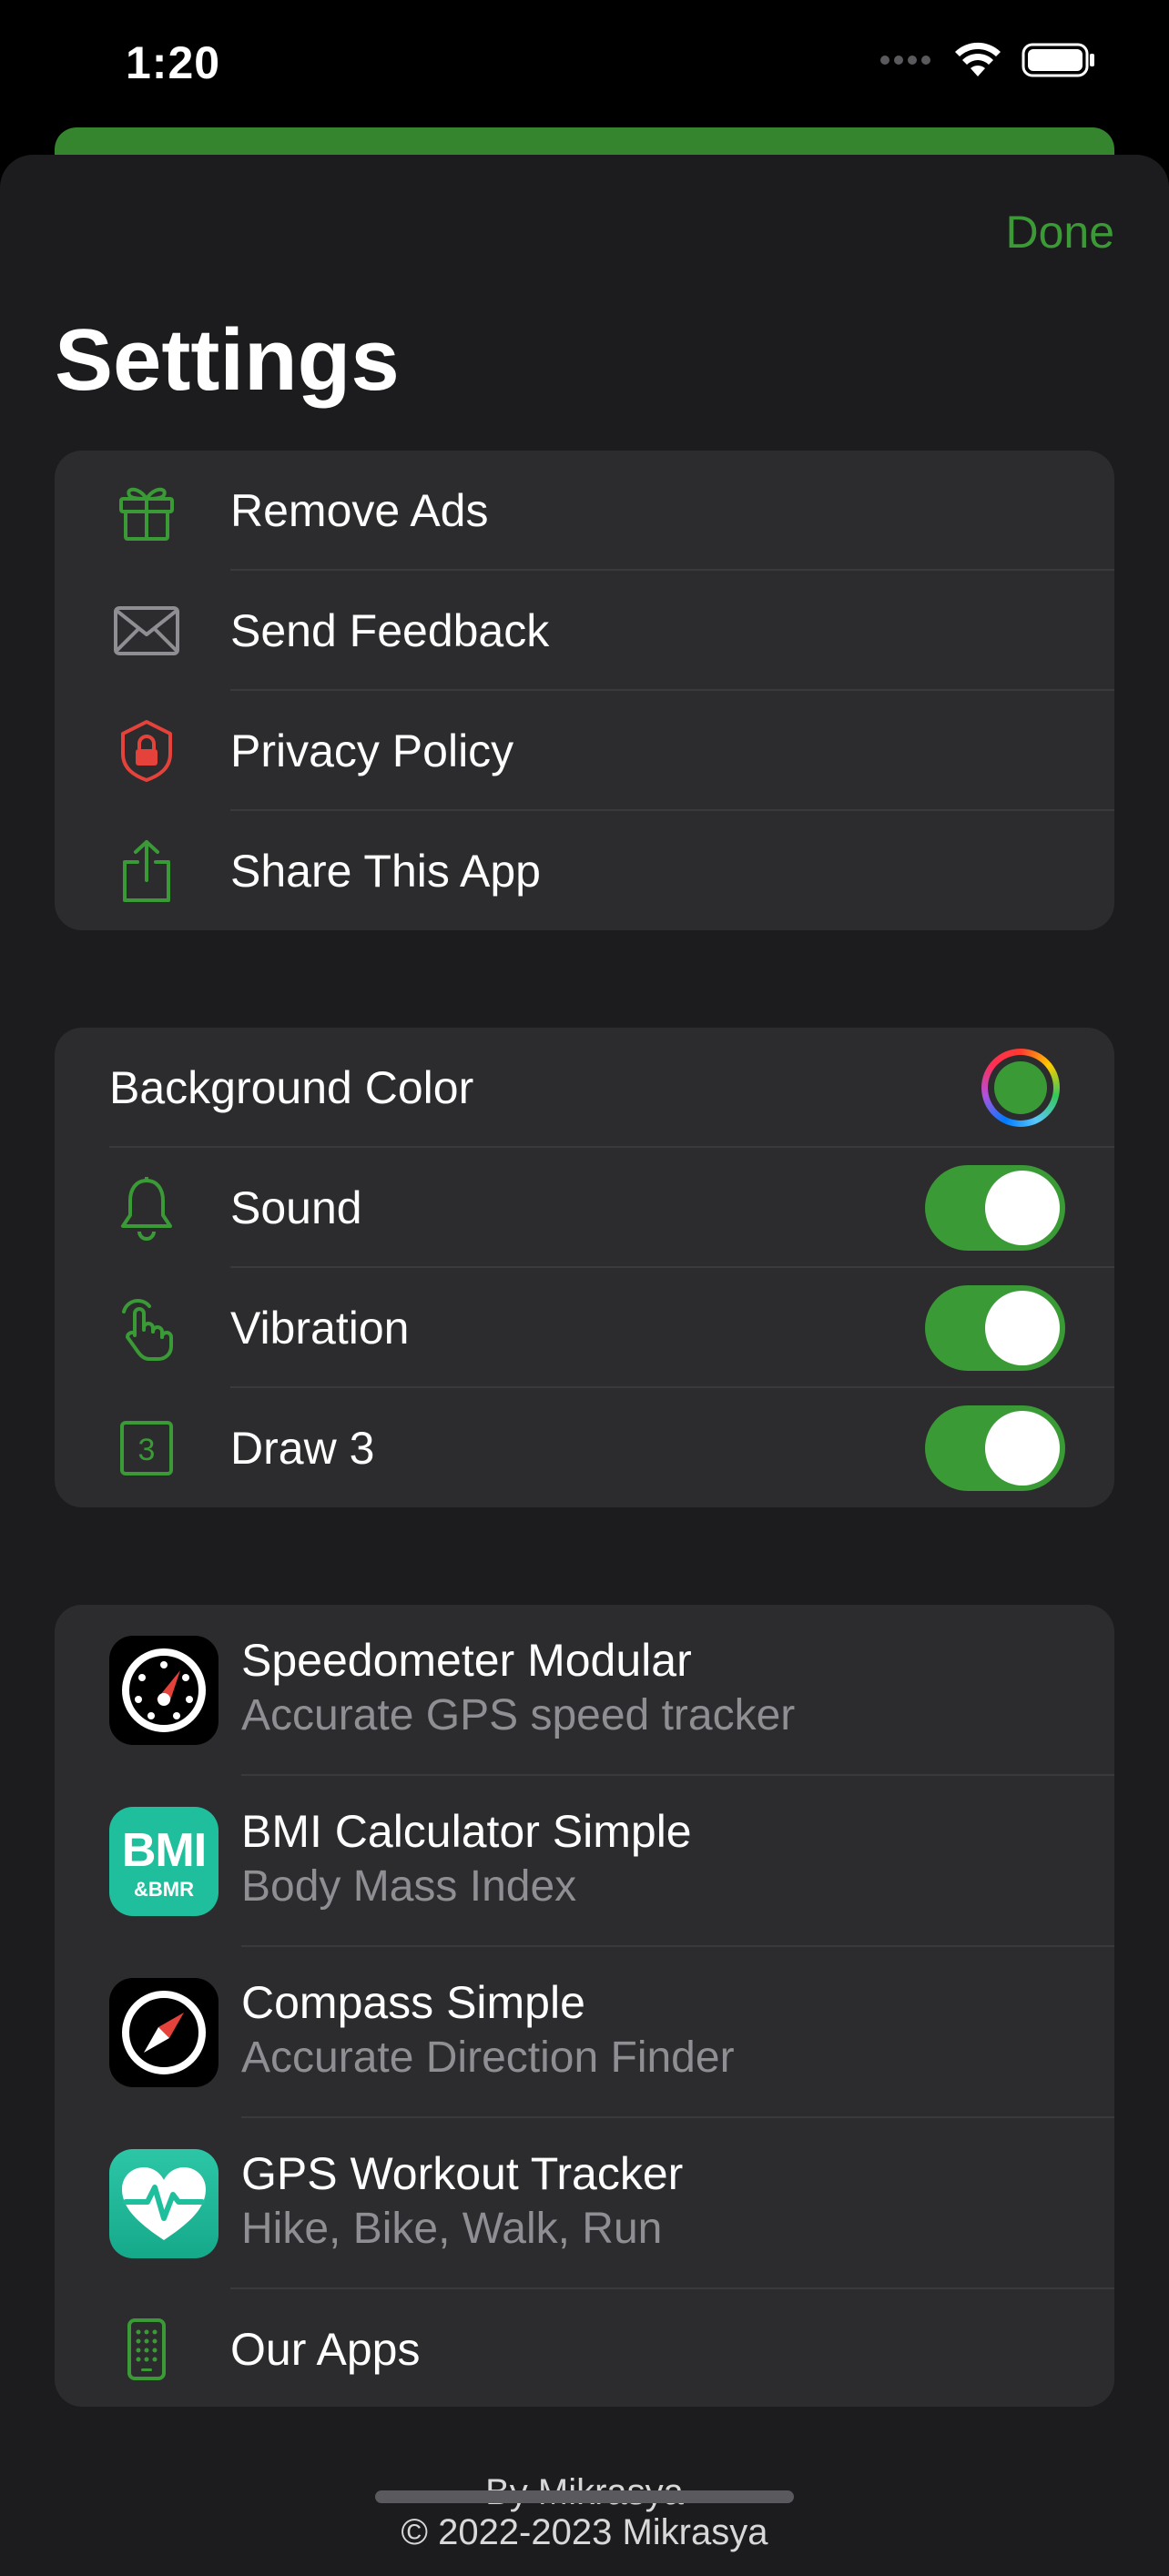 This screenshot has height=2576, width=1169. Describe the element at coordinates (1058, 60) in the screenshot. I see `battery-icon` at that location.